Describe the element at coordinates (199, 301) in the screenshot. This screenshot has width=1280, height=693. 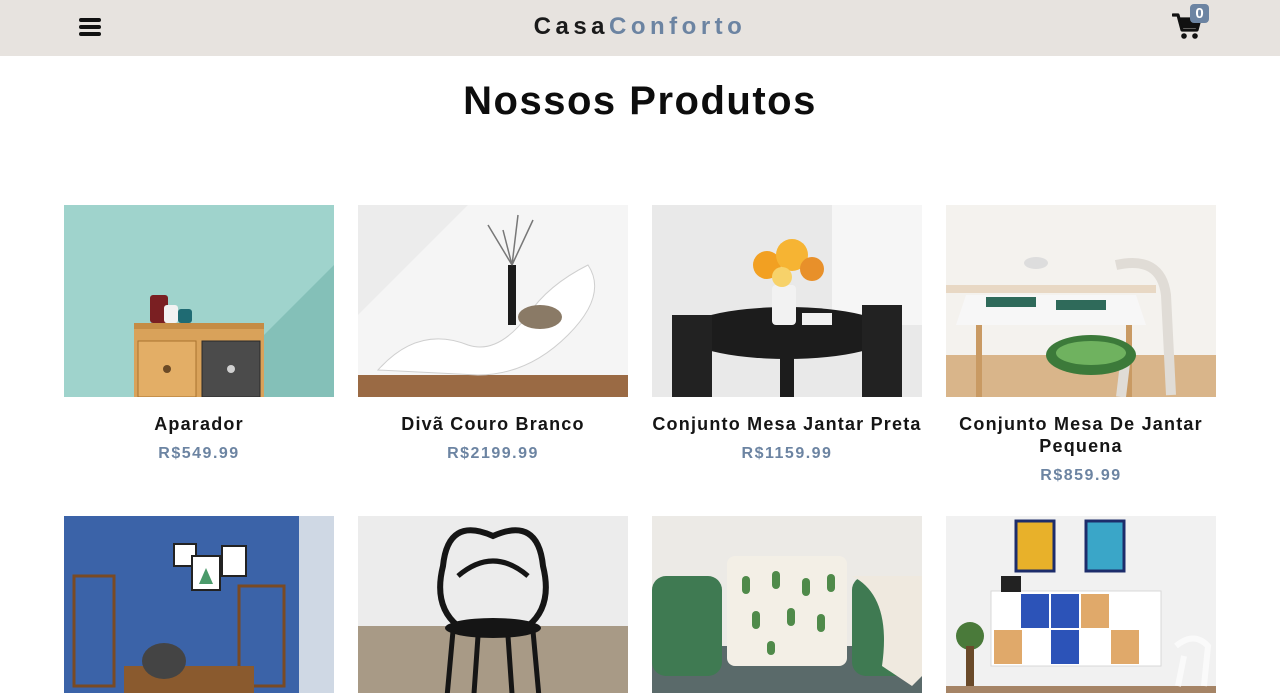
I see `product-image-aparador` at that location.